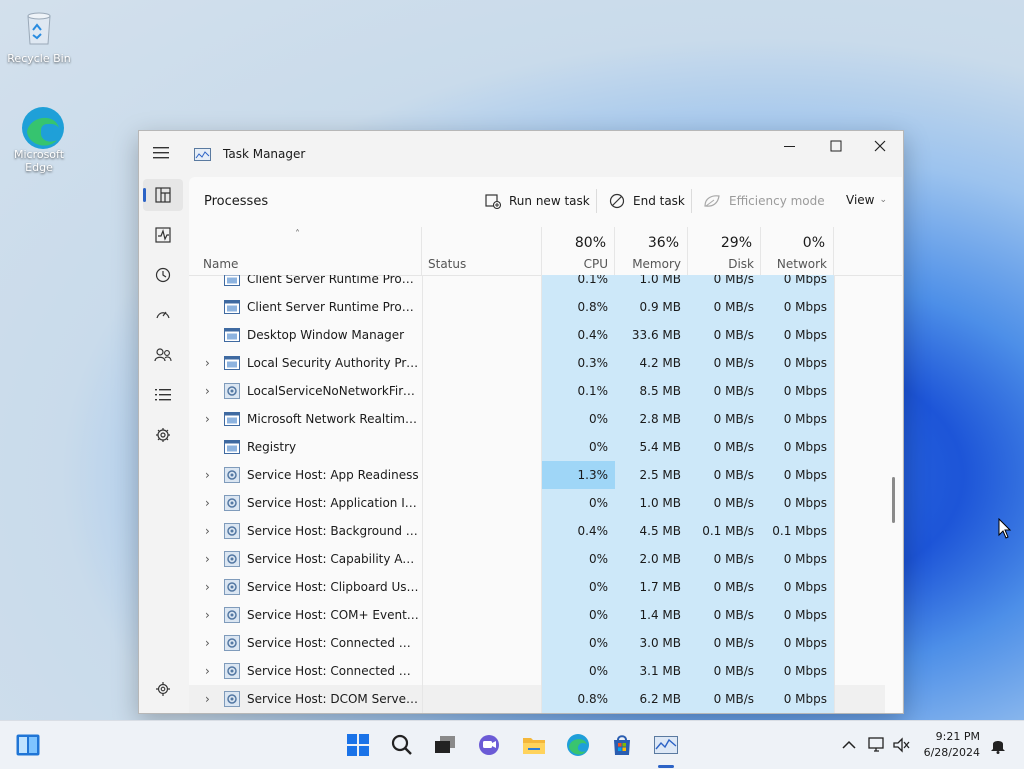 This screenshot has width=1024, height=769. I want to click on widgets-icon, so click(28, 745).